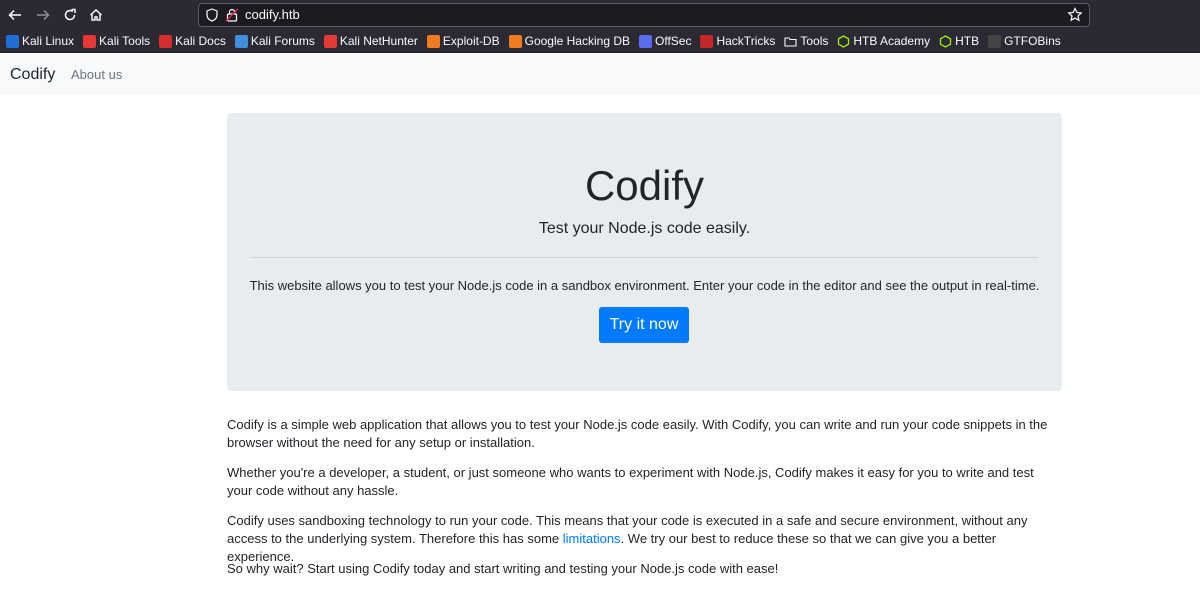 The image size is (1200, 596). What do you see at coordinates (644, 325) in the screenshot?
I see `try-it-now-button: Try it now` at bounding box center [644, 325].